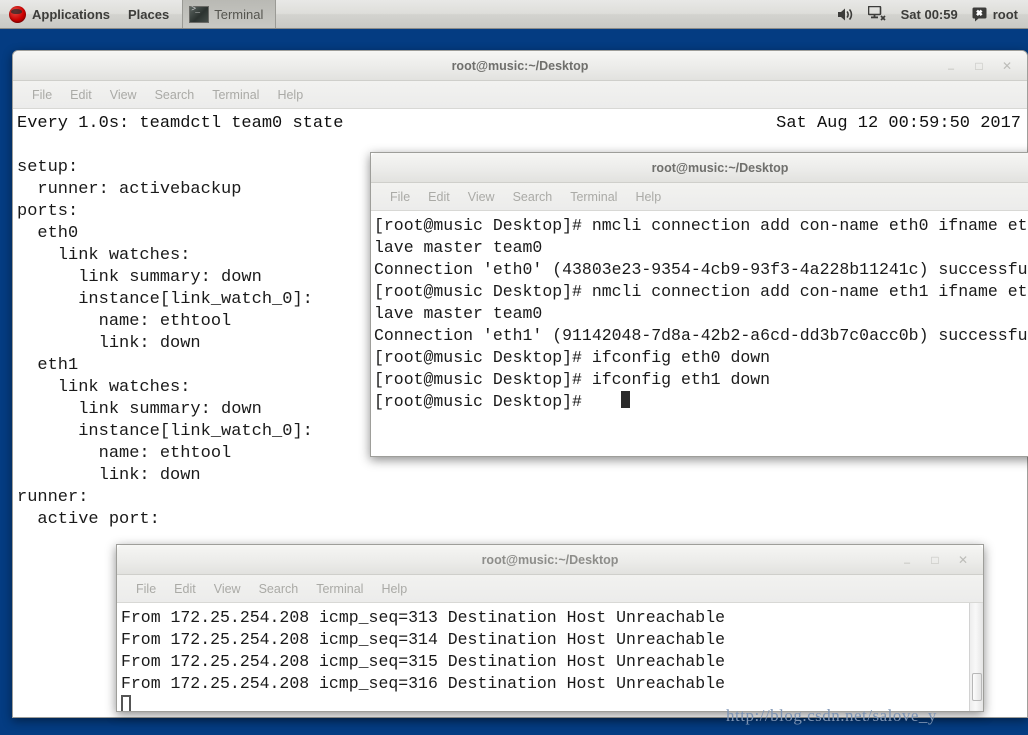  I want to click on titlebar-nmcli: root@music:~/Desktop, so click(699, 168).